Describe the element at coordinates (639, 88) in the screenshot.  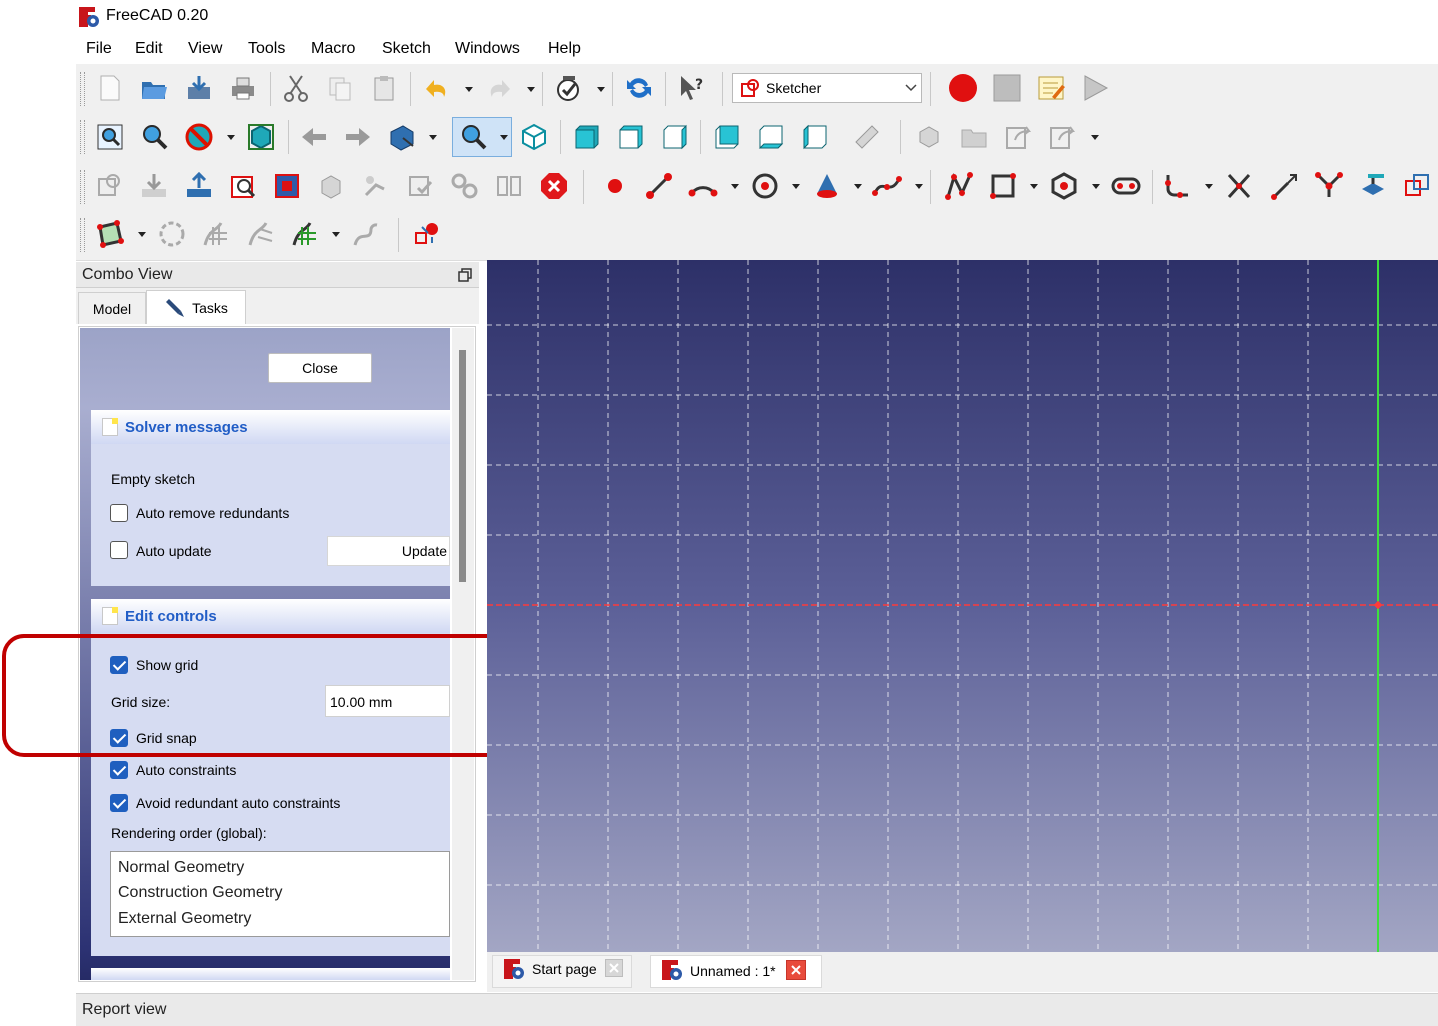
I see `refresh-icon` at that location.